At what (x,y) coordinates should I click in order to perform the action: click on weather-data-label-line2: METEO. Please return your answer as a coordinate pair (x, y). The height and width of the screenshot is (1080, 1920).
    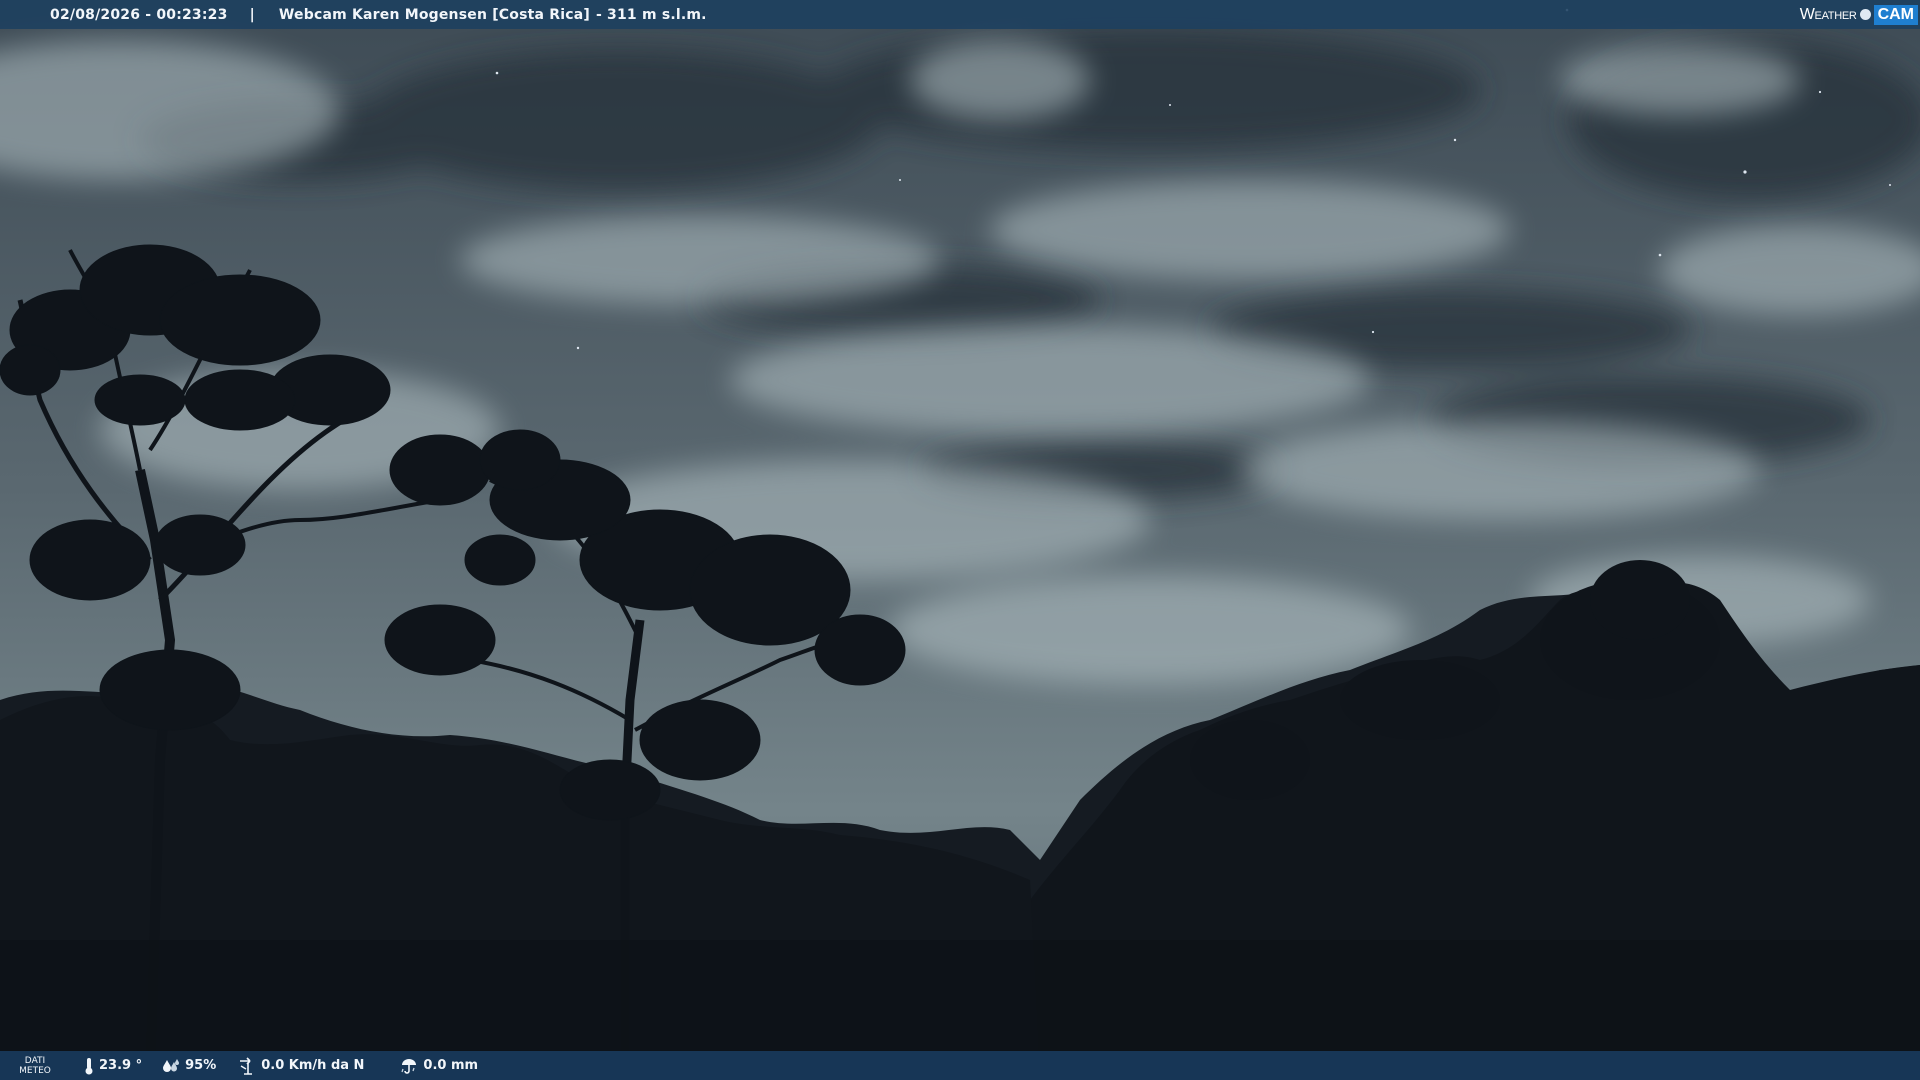
    Looking at the image, I should click on (35, 1070).